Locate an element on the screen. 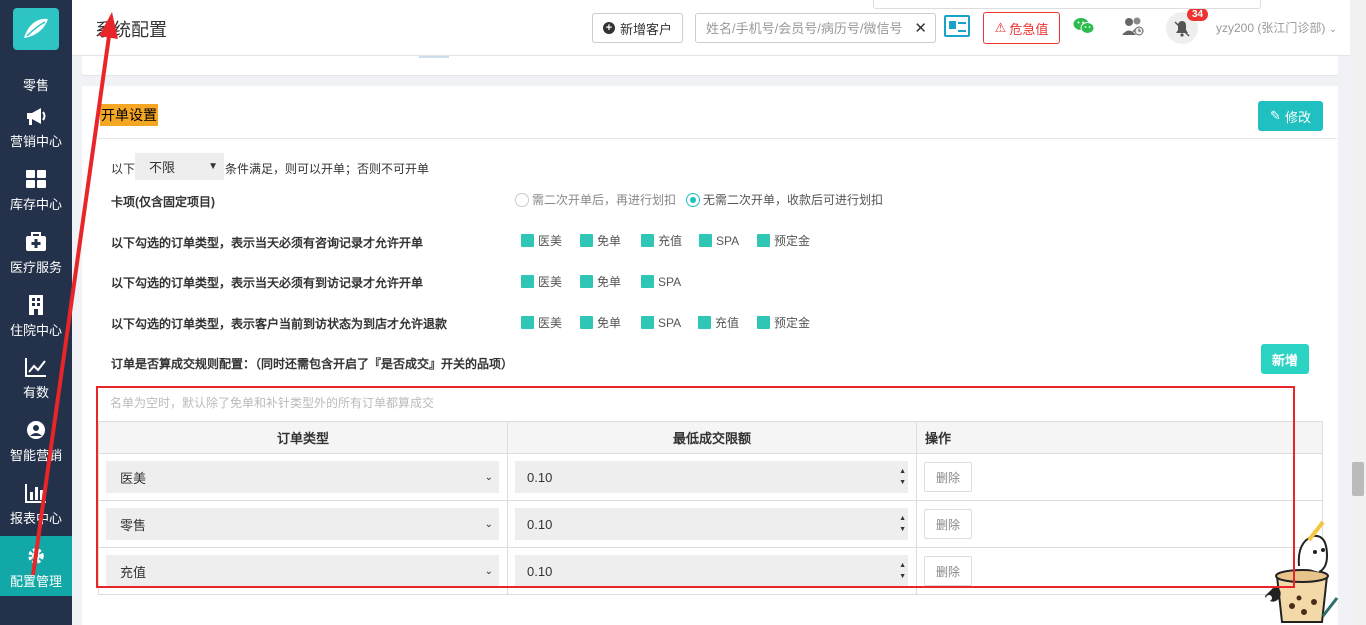  order-type-select: 医美 ⌄ is located at coordinates (302, 477).